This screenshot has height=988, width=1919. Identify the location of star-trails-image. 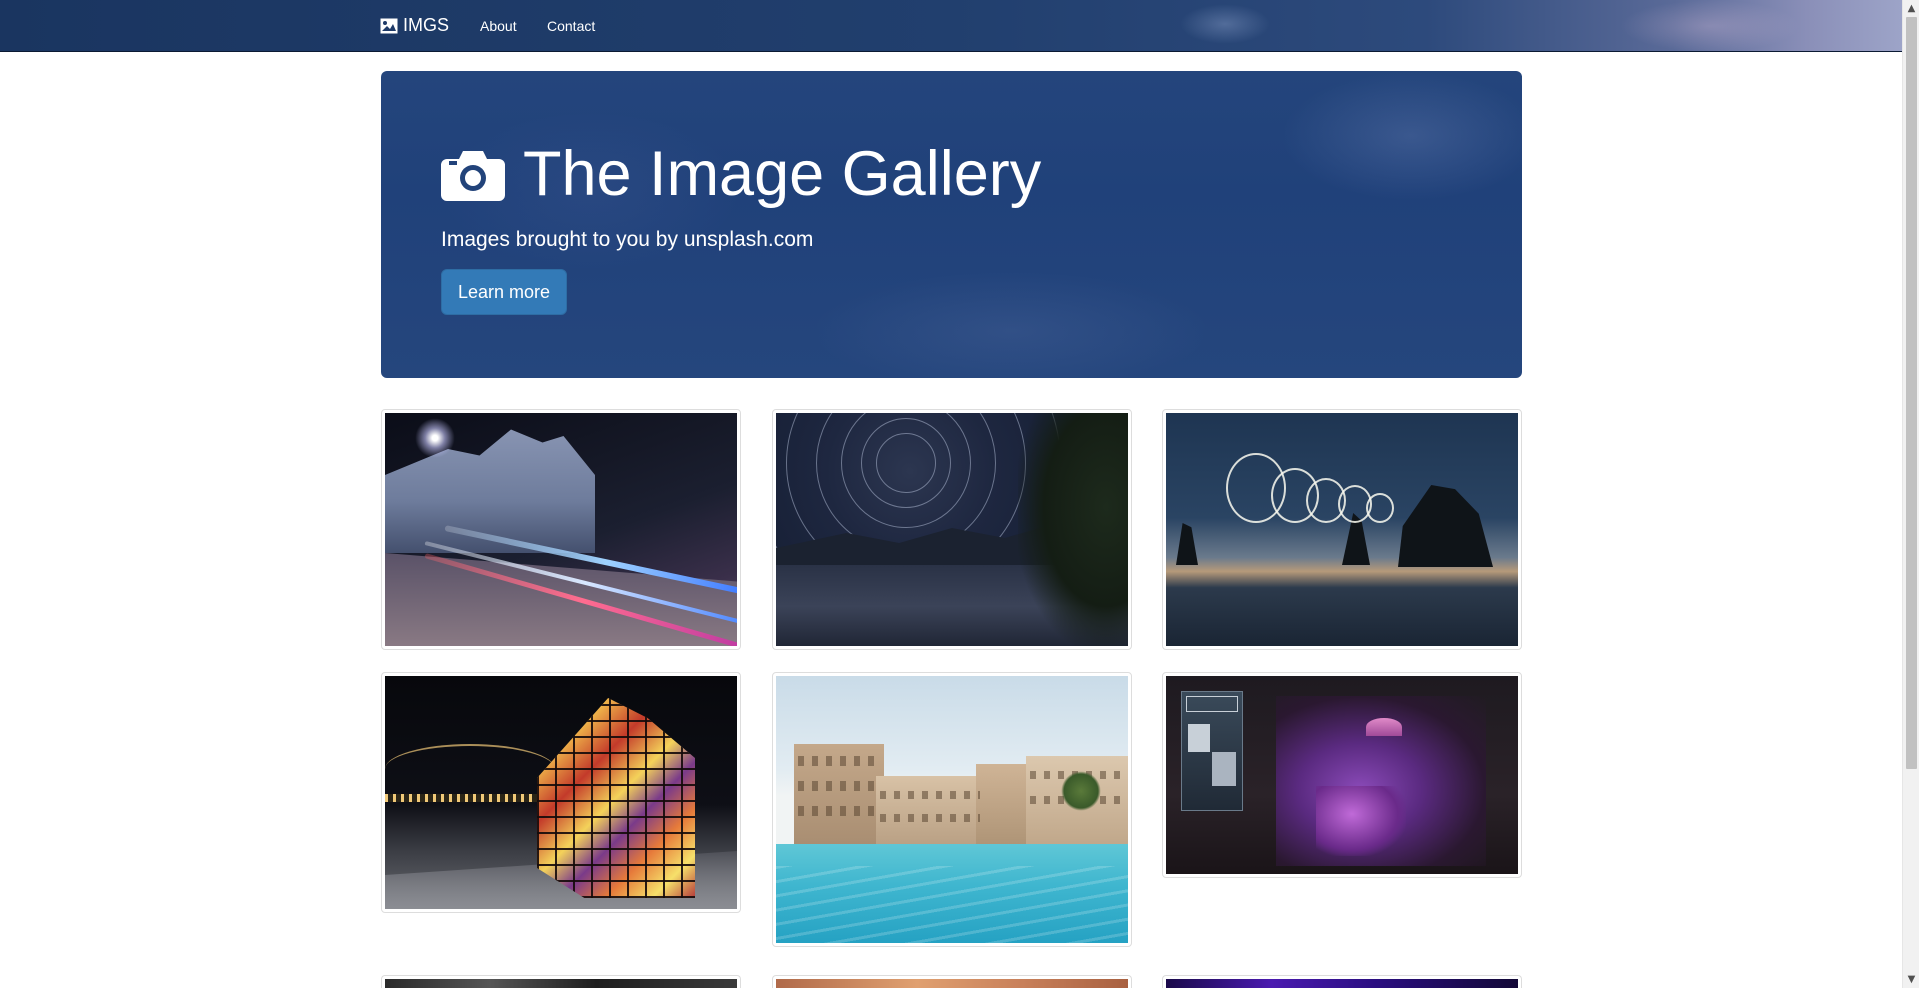
(952, 529).